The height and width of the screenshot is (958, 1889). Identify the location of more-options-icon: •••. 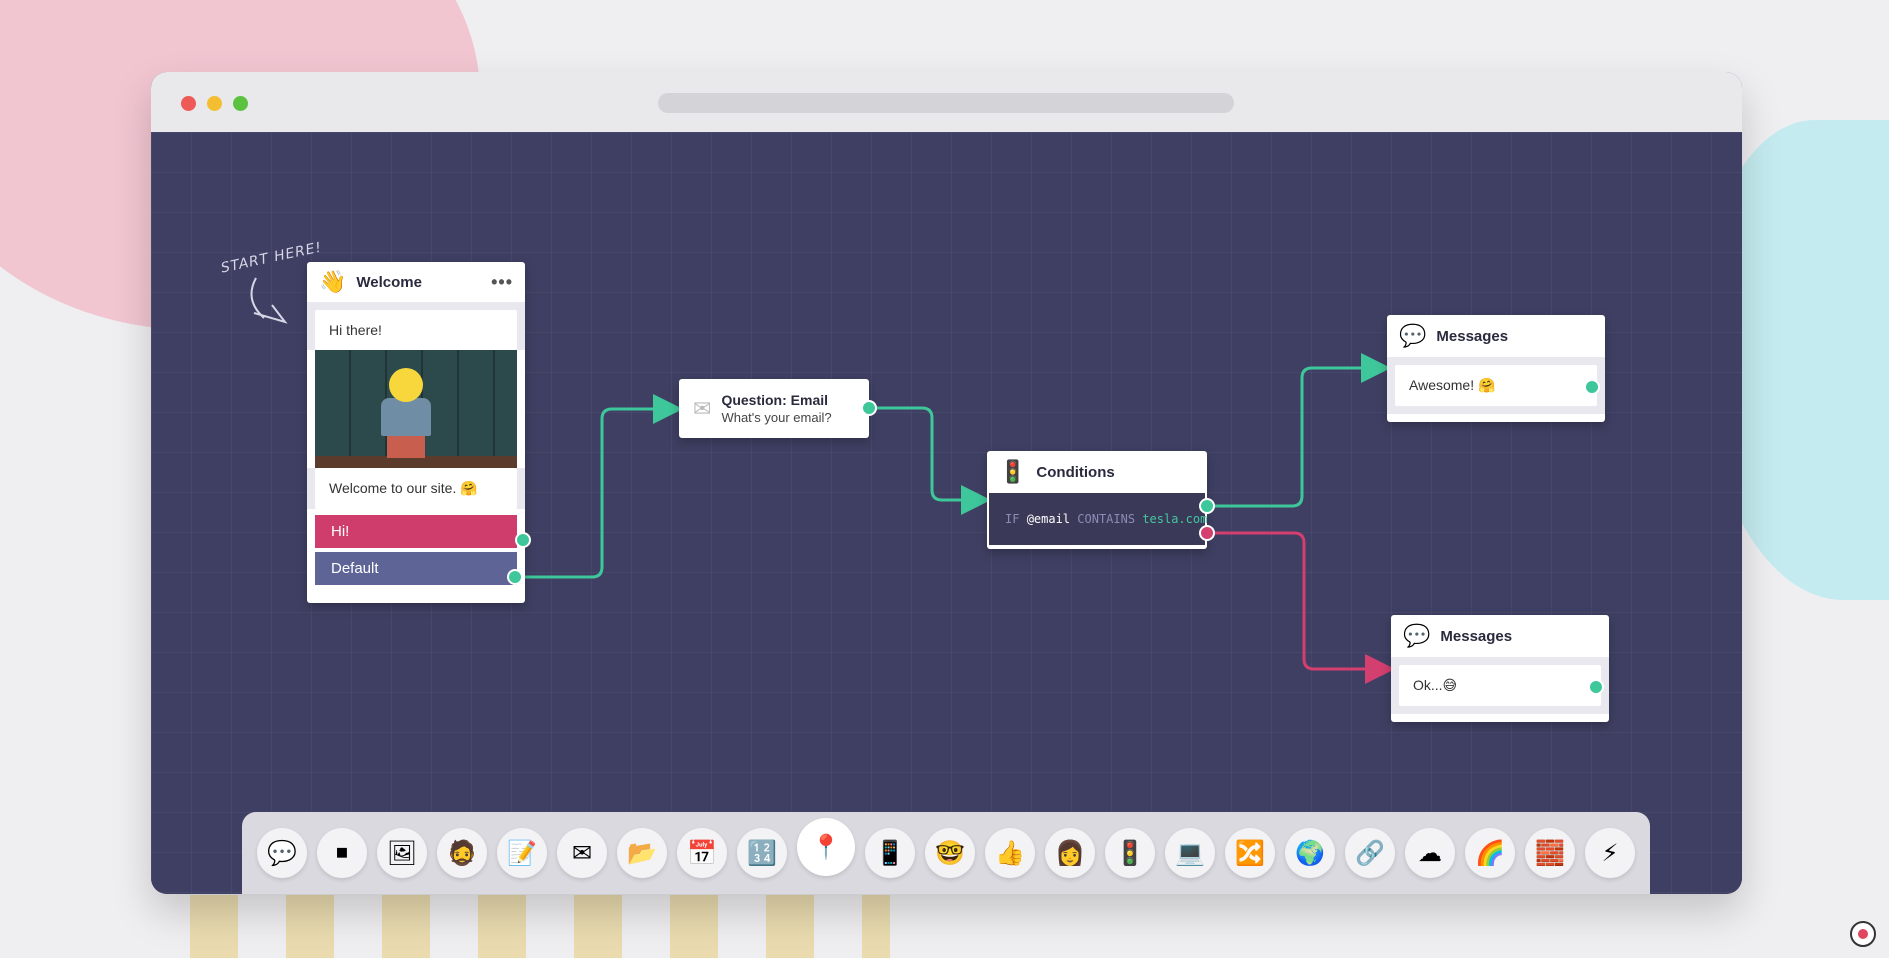
(502, 282).